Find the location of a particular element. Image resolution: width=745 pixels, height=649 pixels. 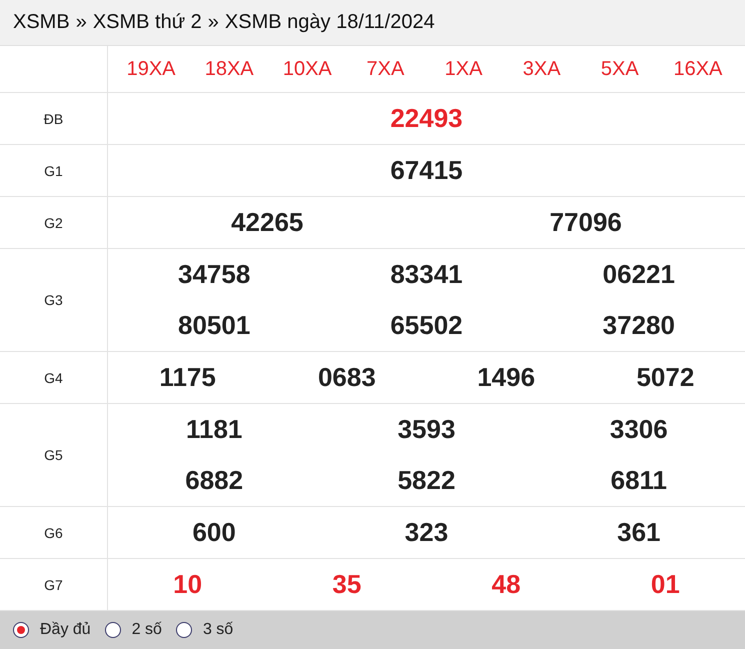

ticket-code: 16XA is located at coordinates (698, 69).